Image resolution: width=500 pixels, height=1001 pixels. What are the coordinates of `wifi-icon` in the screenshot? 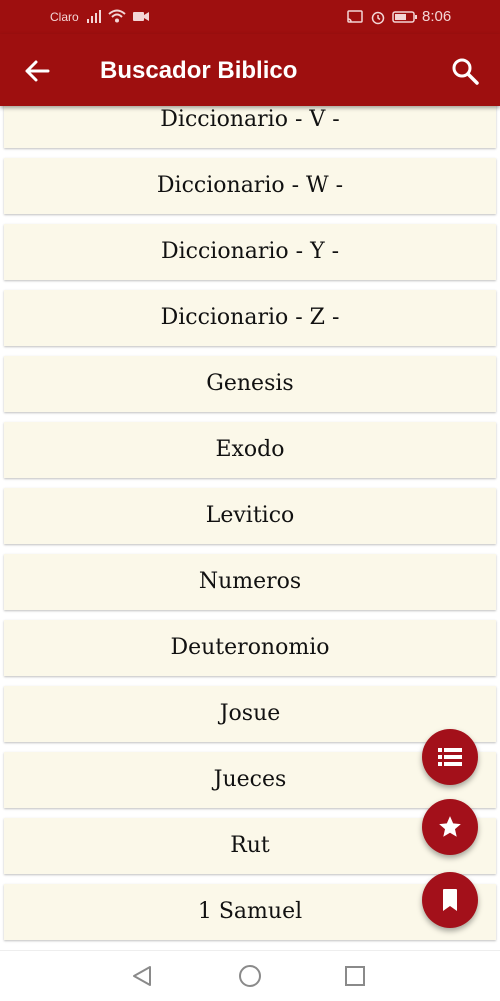 It's located at (117, 16).